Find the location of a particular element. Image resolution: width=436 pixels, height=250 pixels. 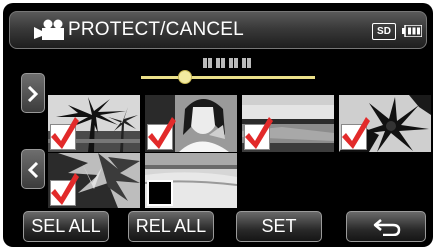

video-camera-icon is located at coordinates (49, 29).